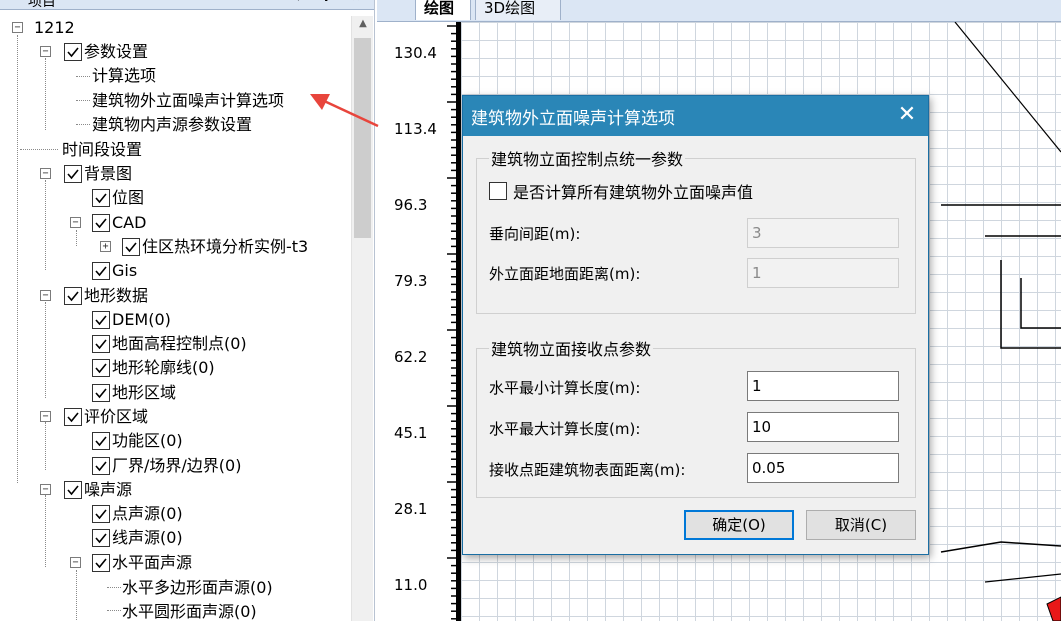 This screenshot has width=1061, height=621. Describe the element at coordinates (411, 281) in the screenshot. I see `y-tick-label: 79.3` at that location.